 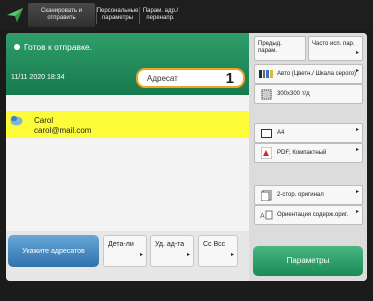 I want to click on status-message: Готов к отправке., so click(x=53, y=47).